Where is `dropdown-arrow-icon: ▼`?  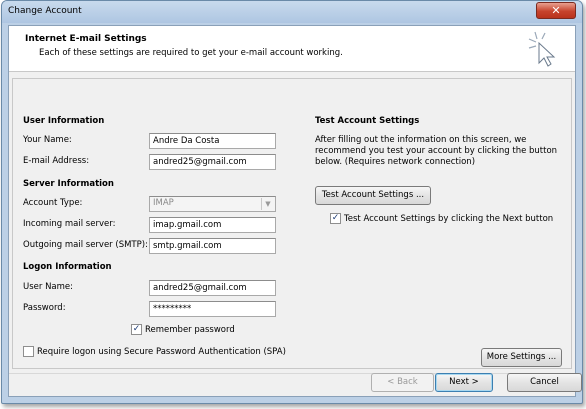
dropdown-arrow-icon: ▼ is located at coordinates (267, 204).